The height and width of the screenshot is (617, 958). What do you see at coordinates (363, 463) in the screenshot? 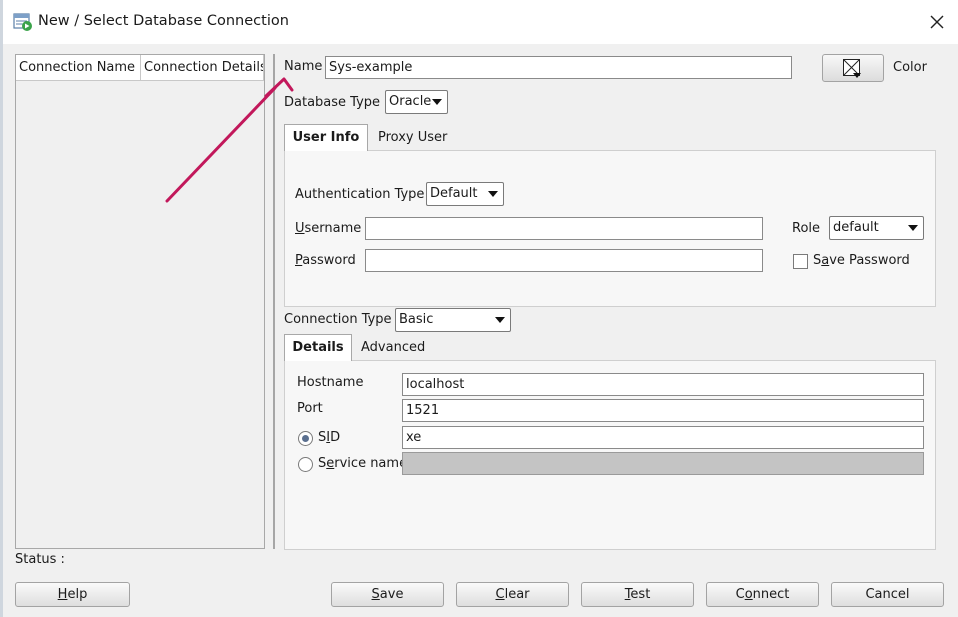
I see `service-name-label: Service name` at bounding box center [363, 463].